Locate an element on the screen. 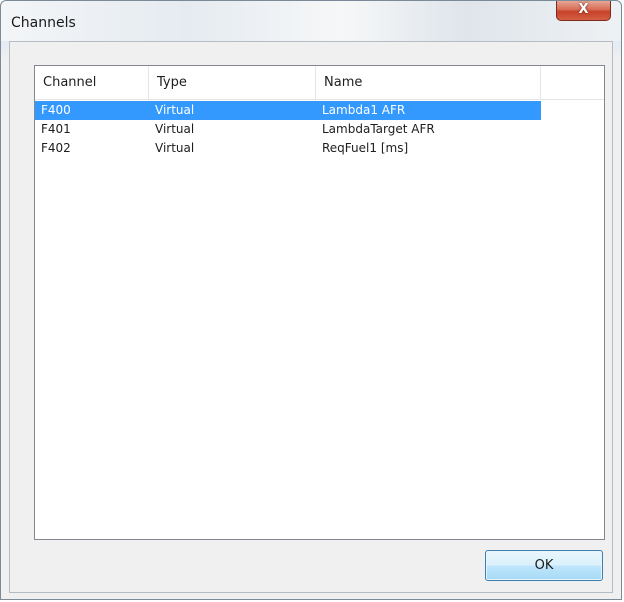 Image resolution: width=624 pixels, height=602 pixels. column-header-type: Type is located at coordinates (232, 82).